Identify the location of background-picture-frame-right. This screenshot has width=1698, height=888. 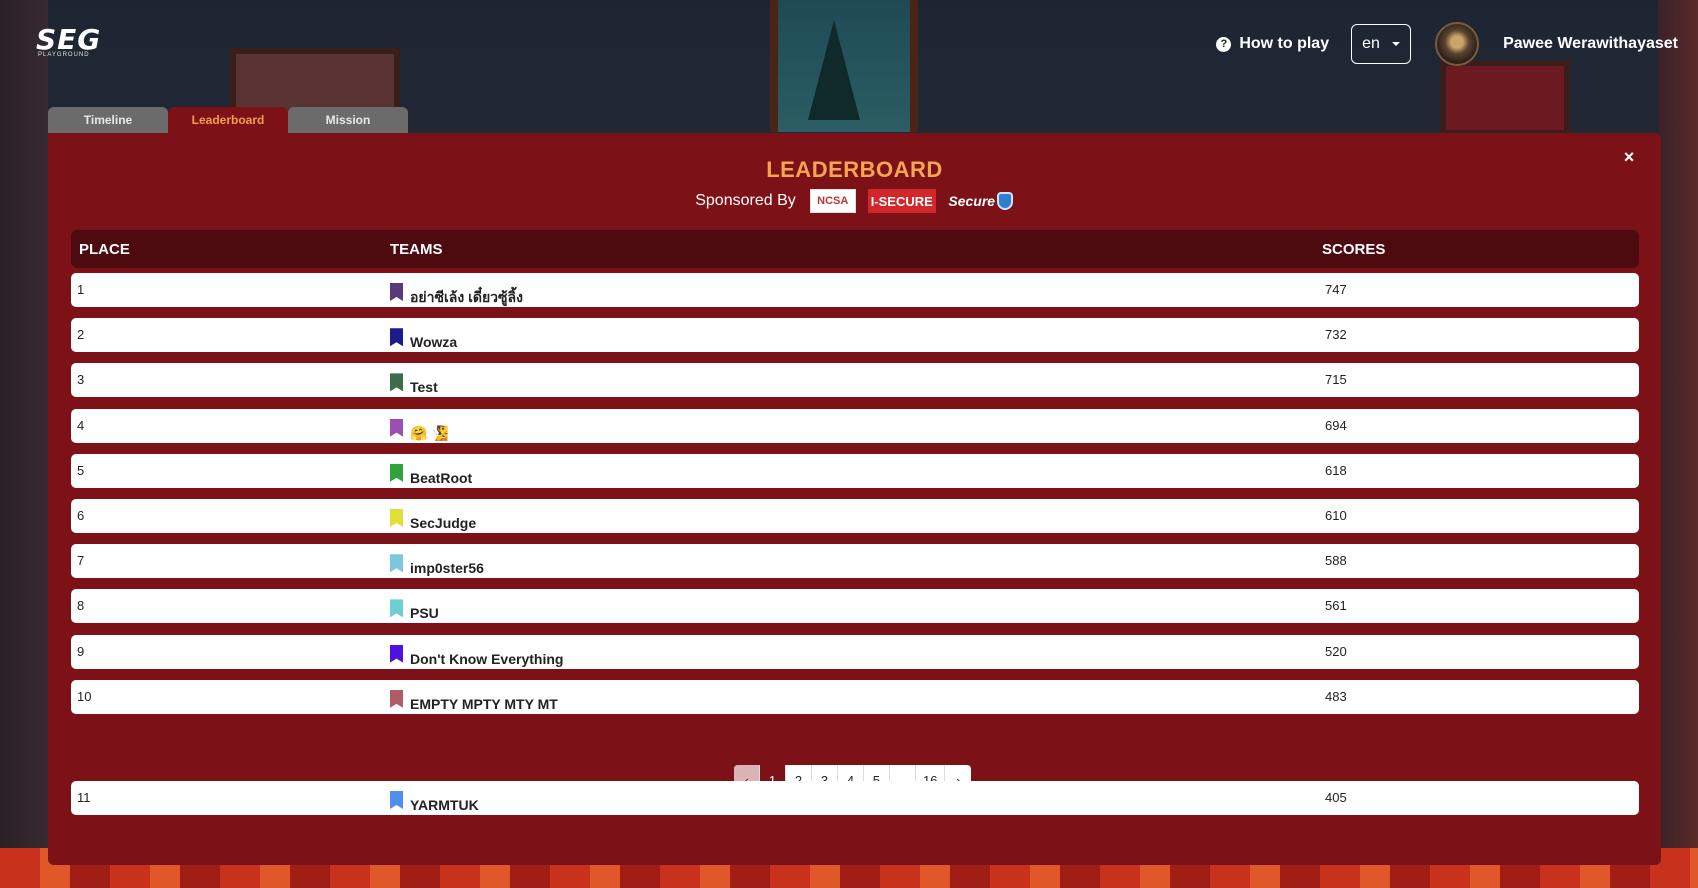
(1505, 98).